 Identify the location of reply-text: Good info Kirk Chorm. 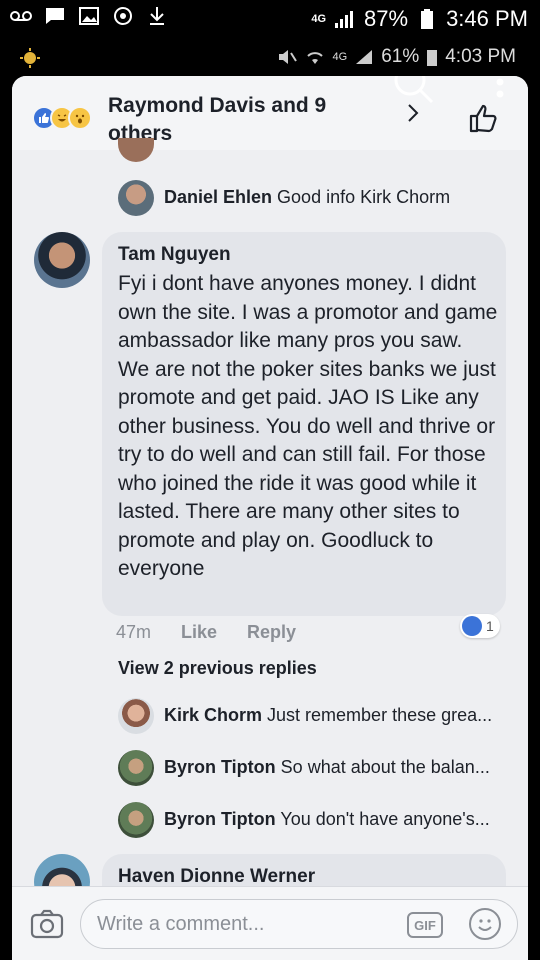
(364, 197).